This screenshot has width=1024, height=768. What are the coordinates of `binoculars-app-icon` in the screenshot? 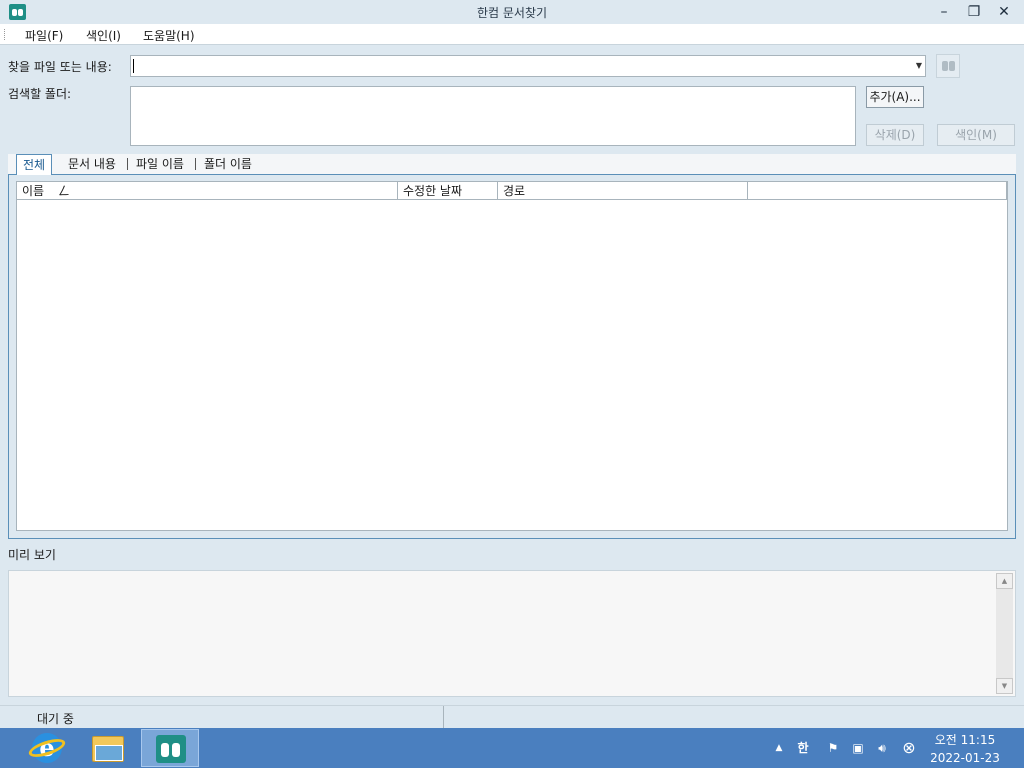 It's located at (171, 749).